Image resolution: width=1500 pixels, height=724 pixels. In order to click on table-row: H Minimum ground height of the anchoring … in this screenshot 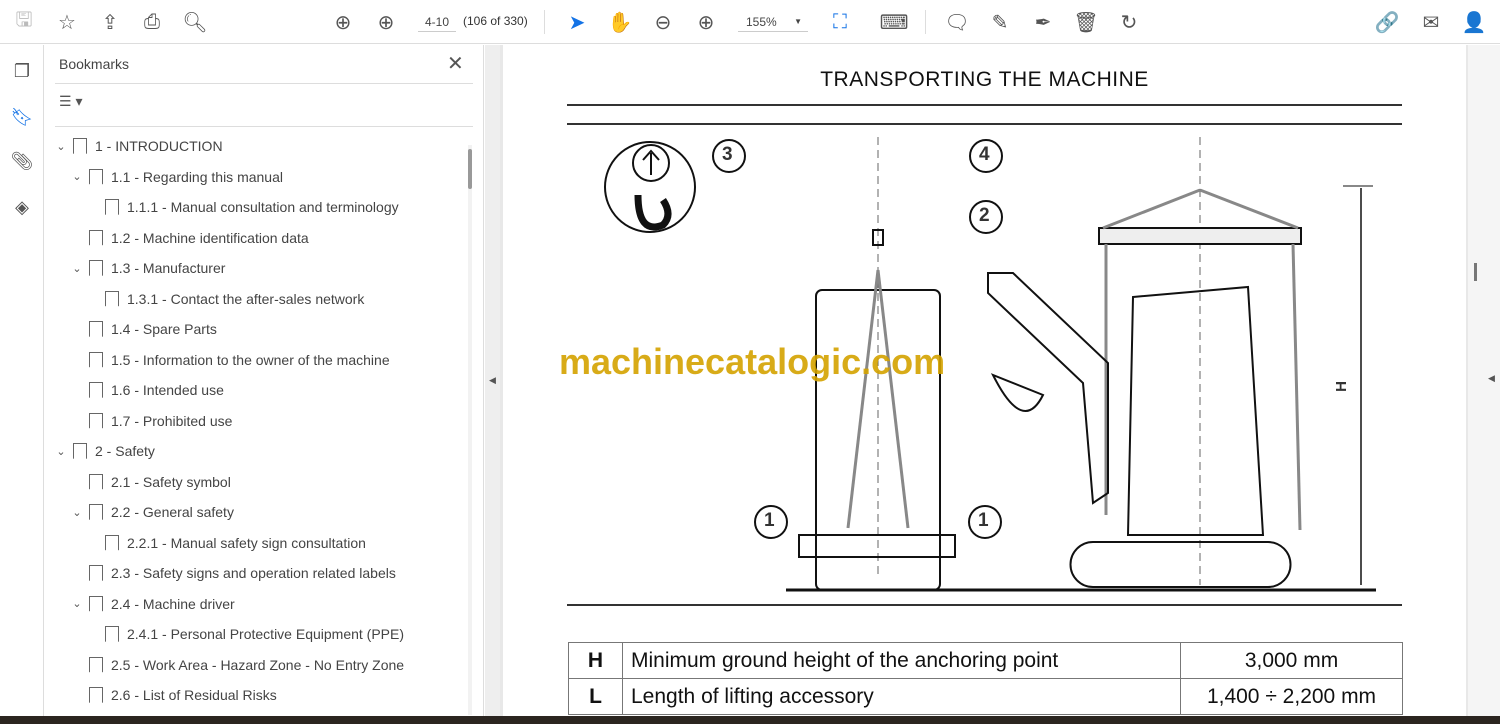, I will do `click(985, 660)`.